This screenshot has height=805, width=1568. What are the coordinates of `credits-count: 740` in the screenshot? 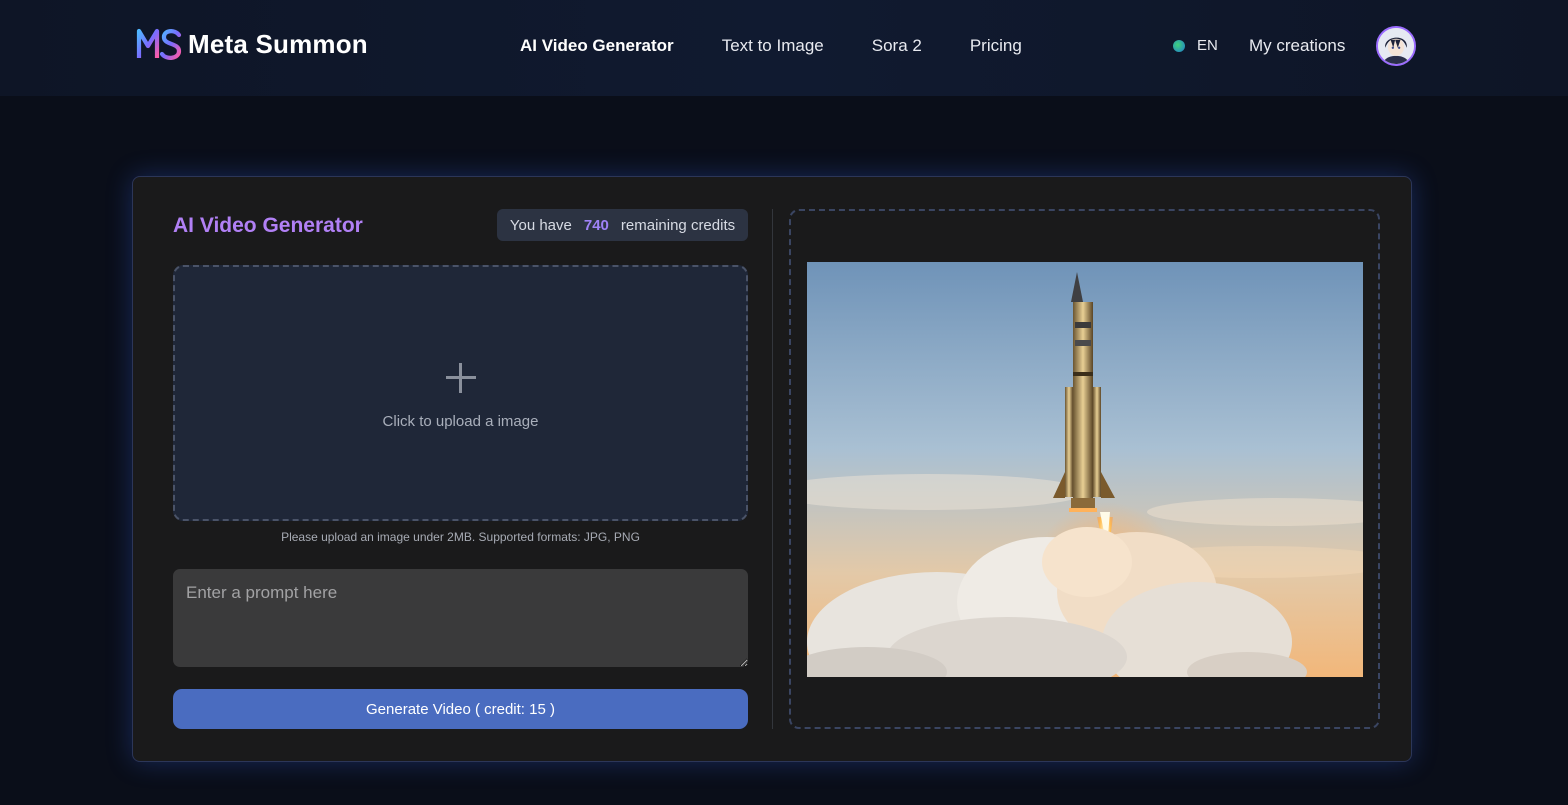 It's located at (596, 225).